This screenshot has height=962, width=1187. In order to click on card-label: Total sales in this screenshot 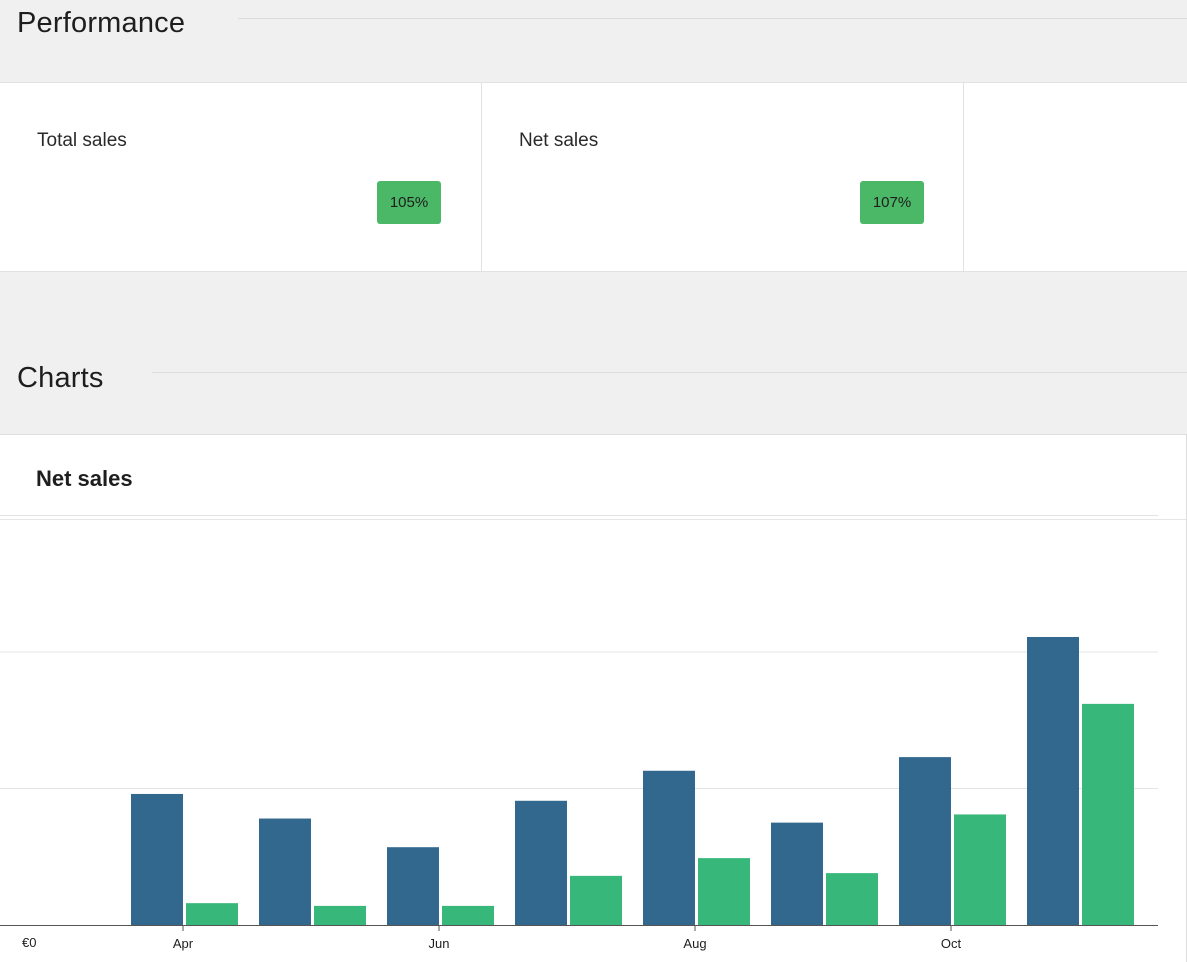, I will do `click(82, 140)`.